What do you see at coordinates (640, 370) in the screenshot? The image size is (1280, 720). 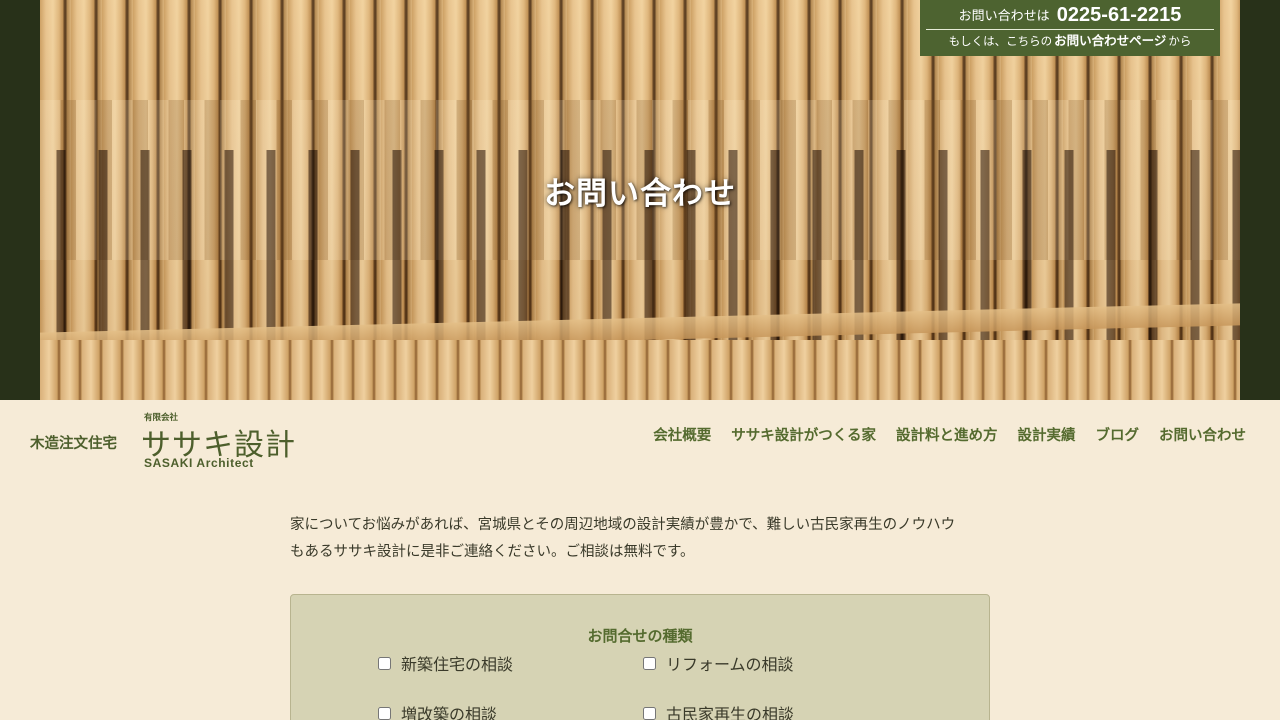 I see `lattice-floor` at bounding box center [640, 370].